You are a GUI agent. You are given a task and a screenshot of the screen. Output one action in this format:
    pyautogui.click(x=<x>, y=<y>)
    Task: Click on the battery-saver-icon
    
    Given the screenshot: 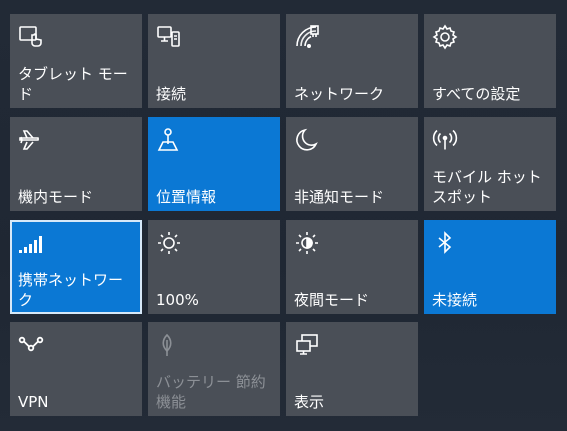 What is the action you would take?
    pyautogui.click(x=169, y=345)
    